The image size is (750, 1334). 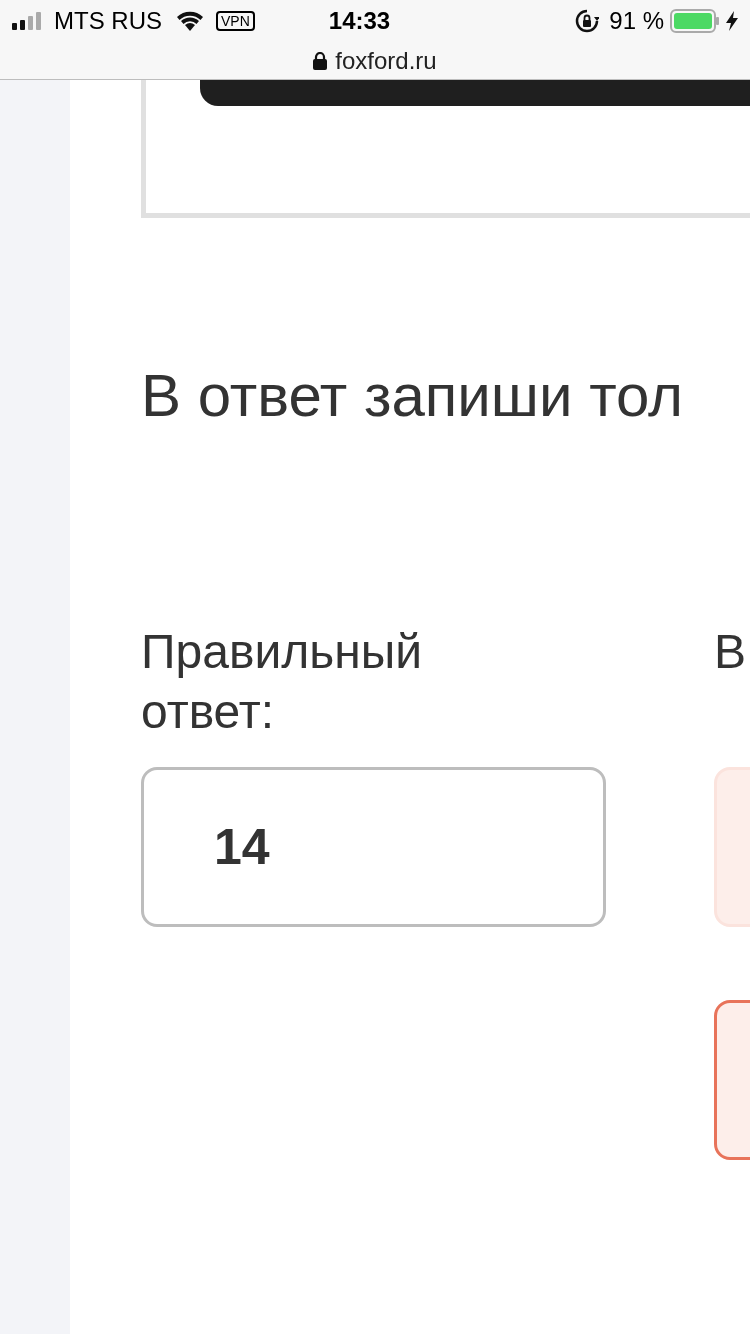 I want to click on lock-icon, so click(x=320, y=60).